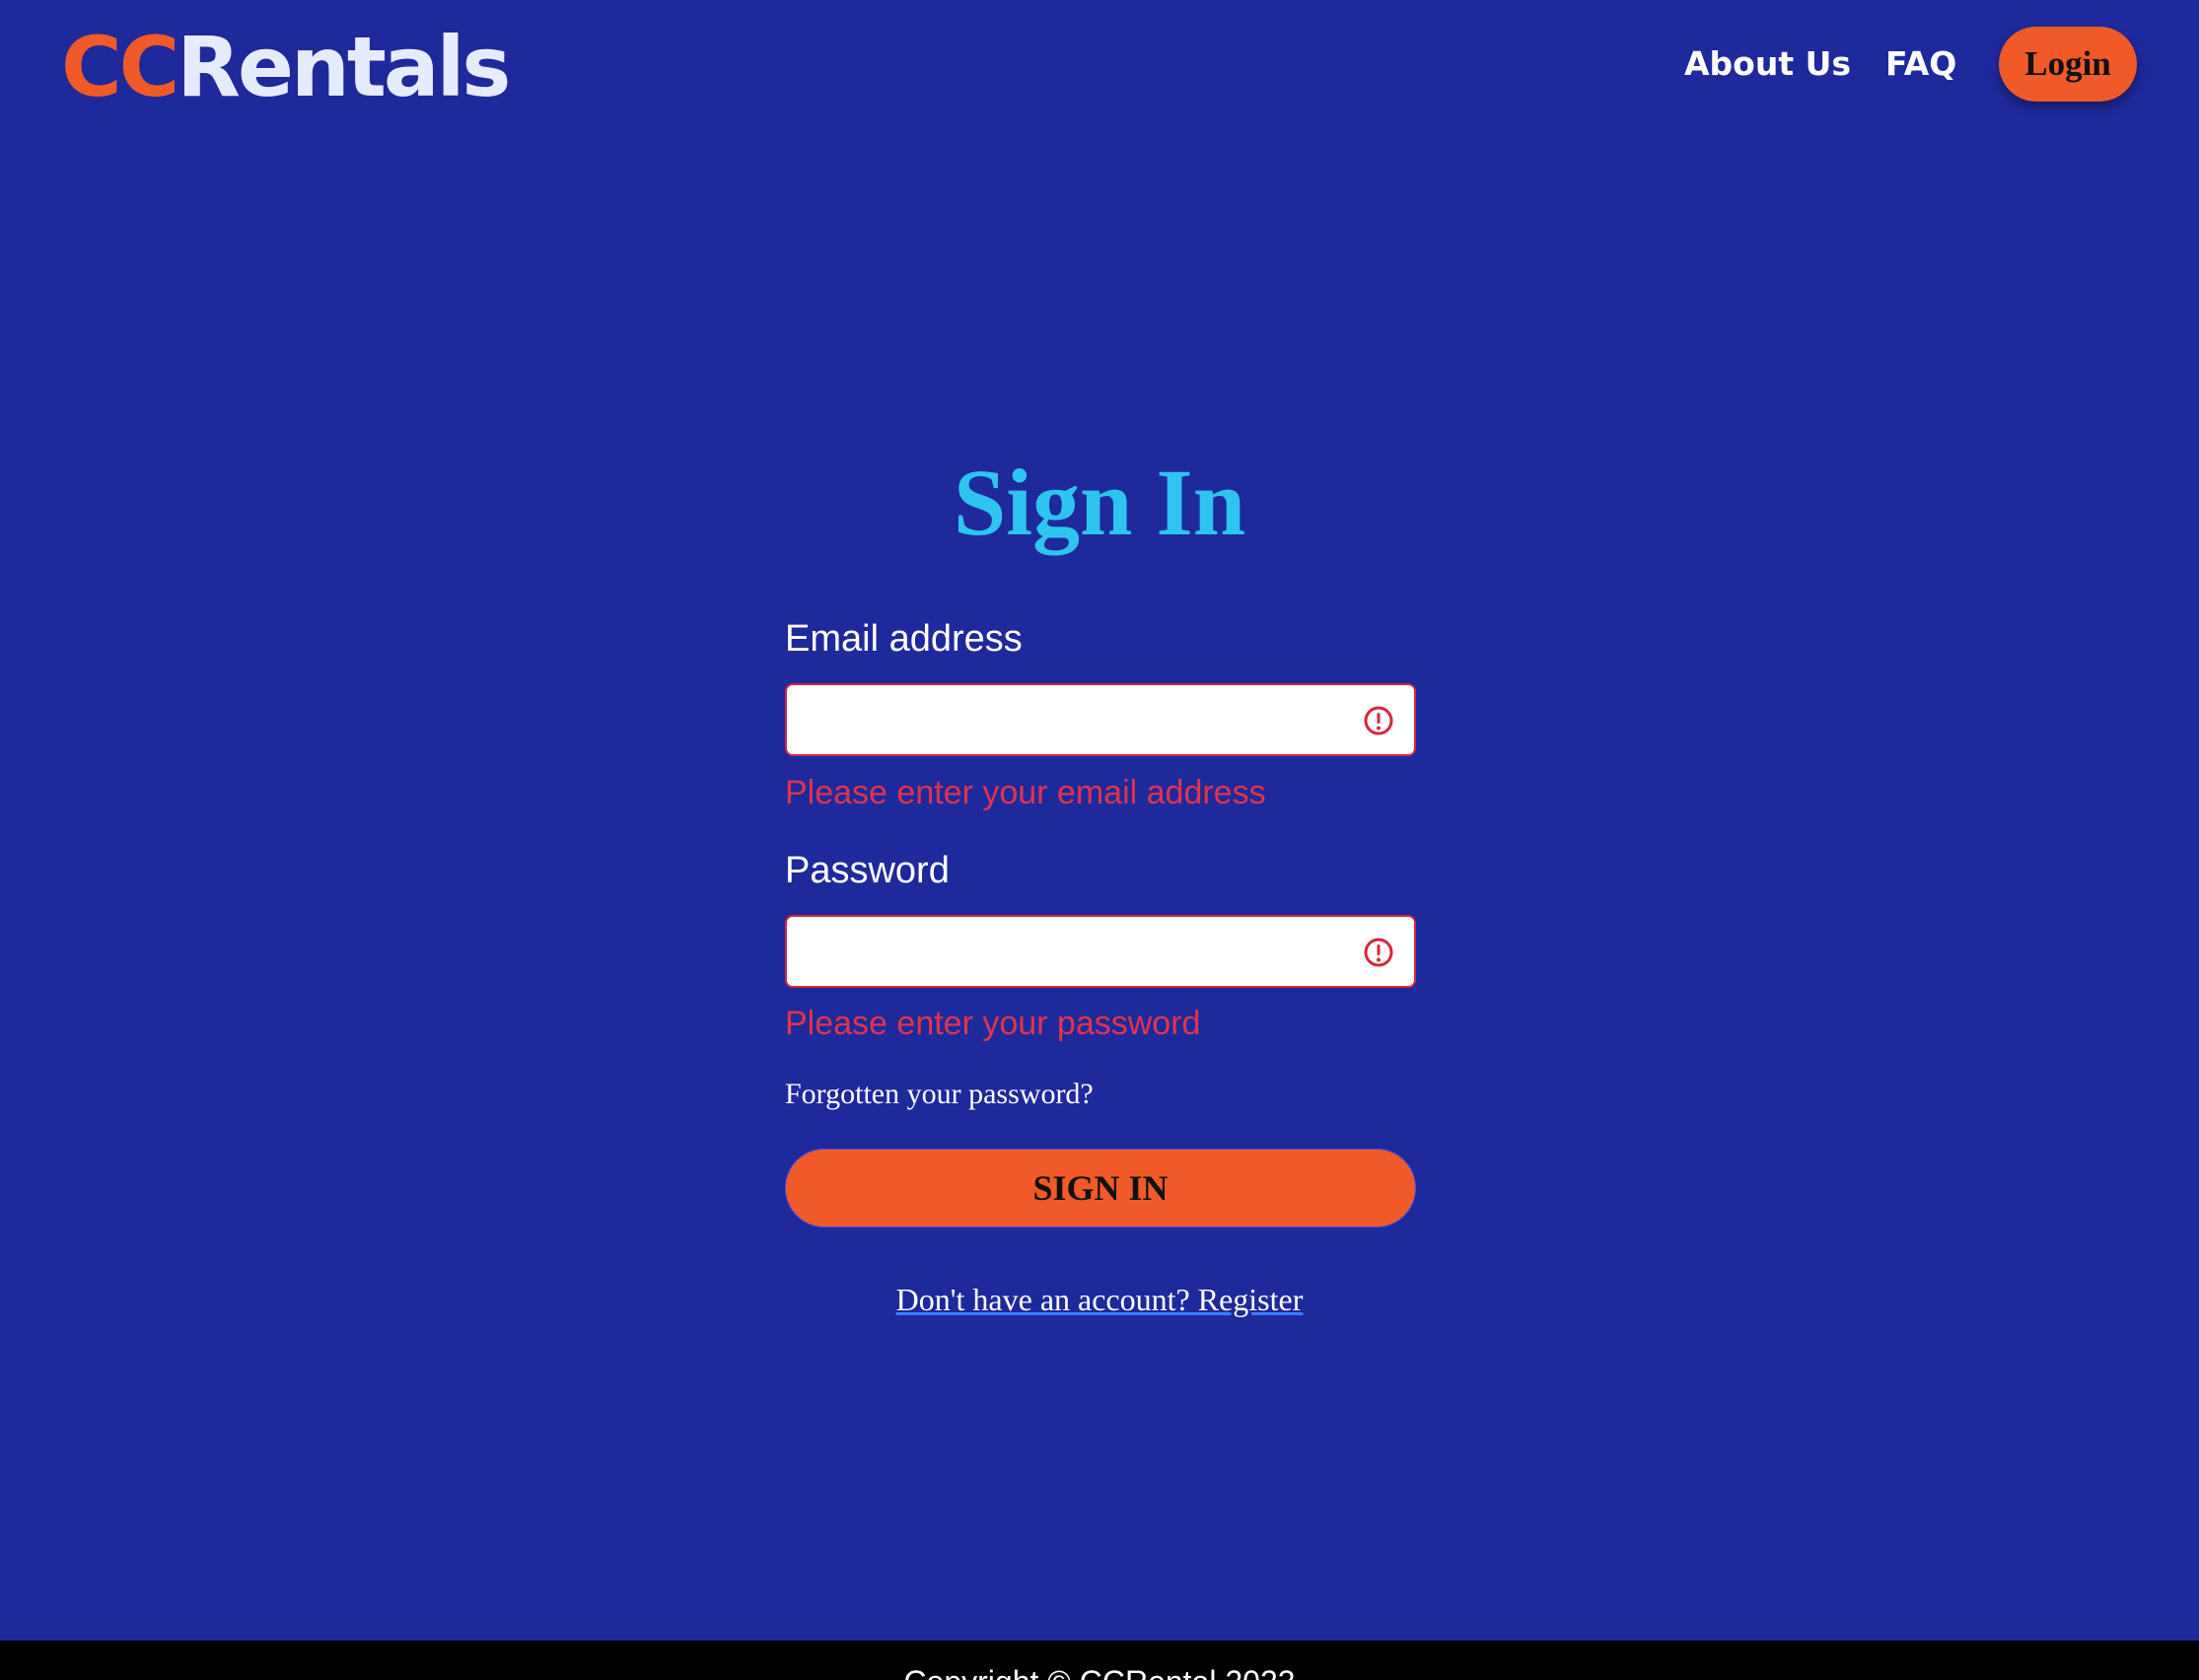 This screenshot has height=1680, width=2199. Describe the element at coordinates (939, 1094) in the screenshot. I see `forgot-password-link: Forgotten your password?` at that location.